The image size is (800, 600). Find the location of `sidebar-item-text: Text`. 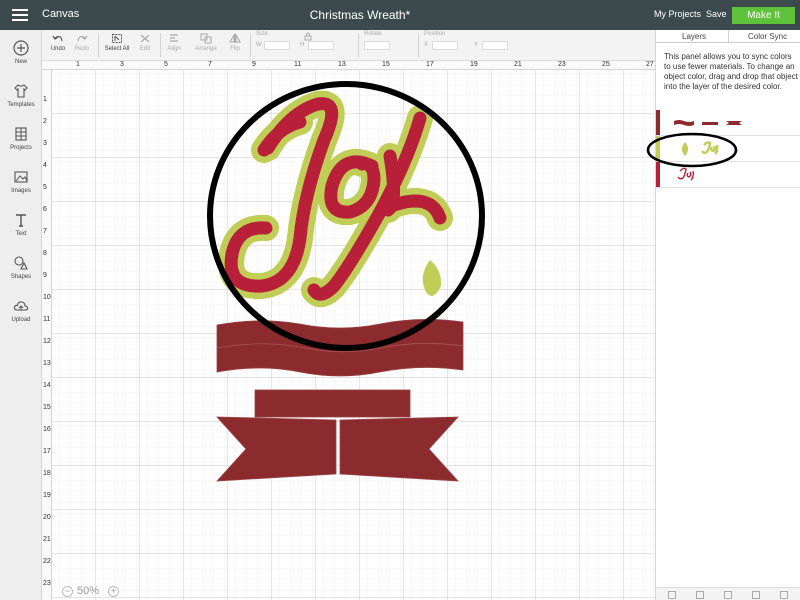

sidebar-item-text: Text is located at coordinates (21, 224).